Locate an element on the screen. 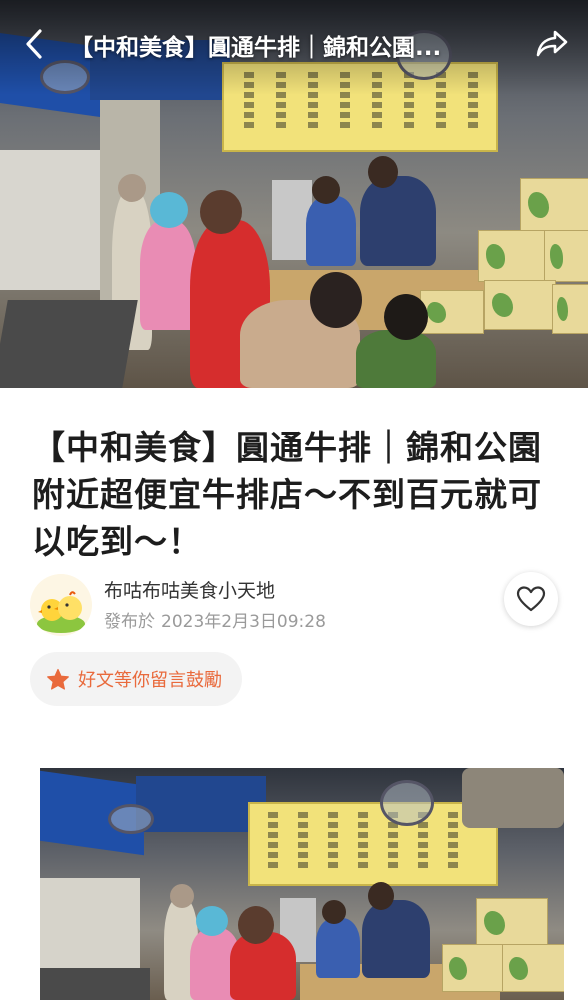 The image size is (588, 1000). author-avatar is located at coordinates (61, 605).